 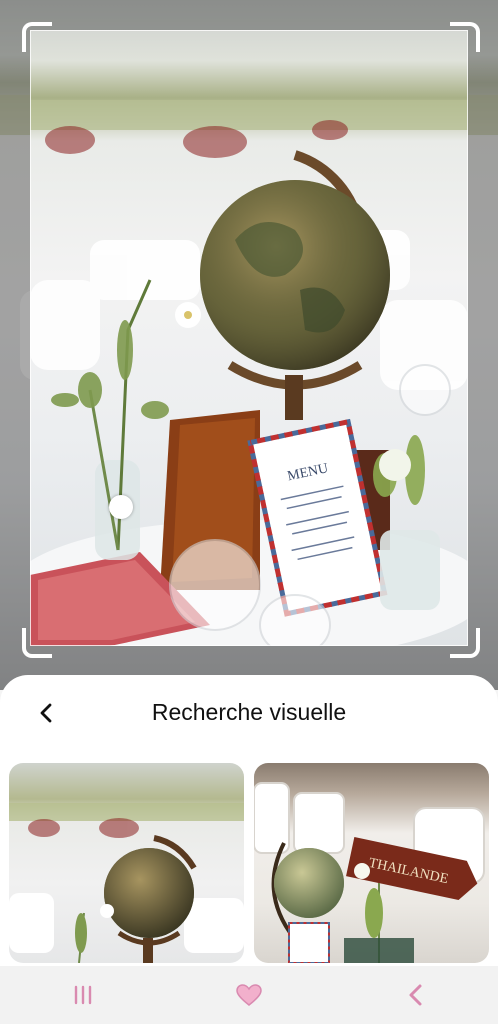 I want to click on home-heart-icon, so click(x=249, y=995).